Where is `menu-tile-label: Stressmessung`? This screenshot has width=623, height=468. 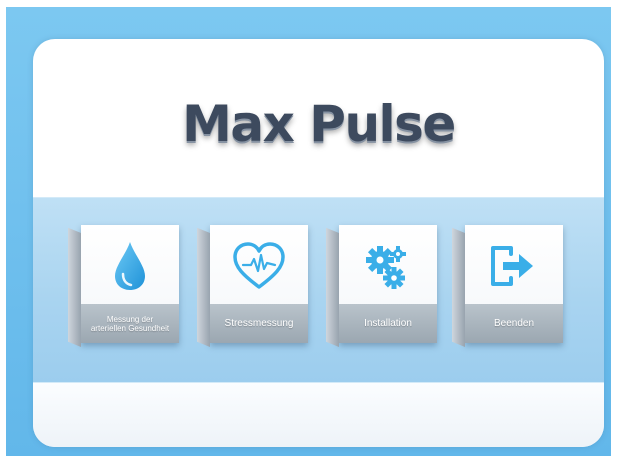 menu-tile-label: Stressmessung is located at coordinates (259, 323).